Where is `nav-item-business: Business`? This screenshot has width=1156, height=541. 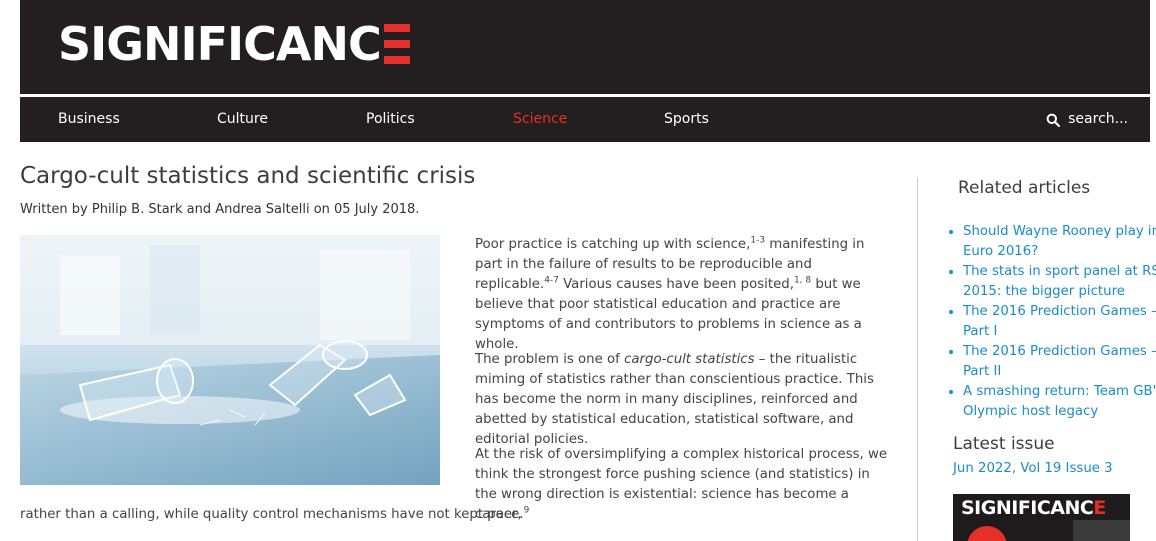
nav-item-business: Business is located at coordinates (89, 119).